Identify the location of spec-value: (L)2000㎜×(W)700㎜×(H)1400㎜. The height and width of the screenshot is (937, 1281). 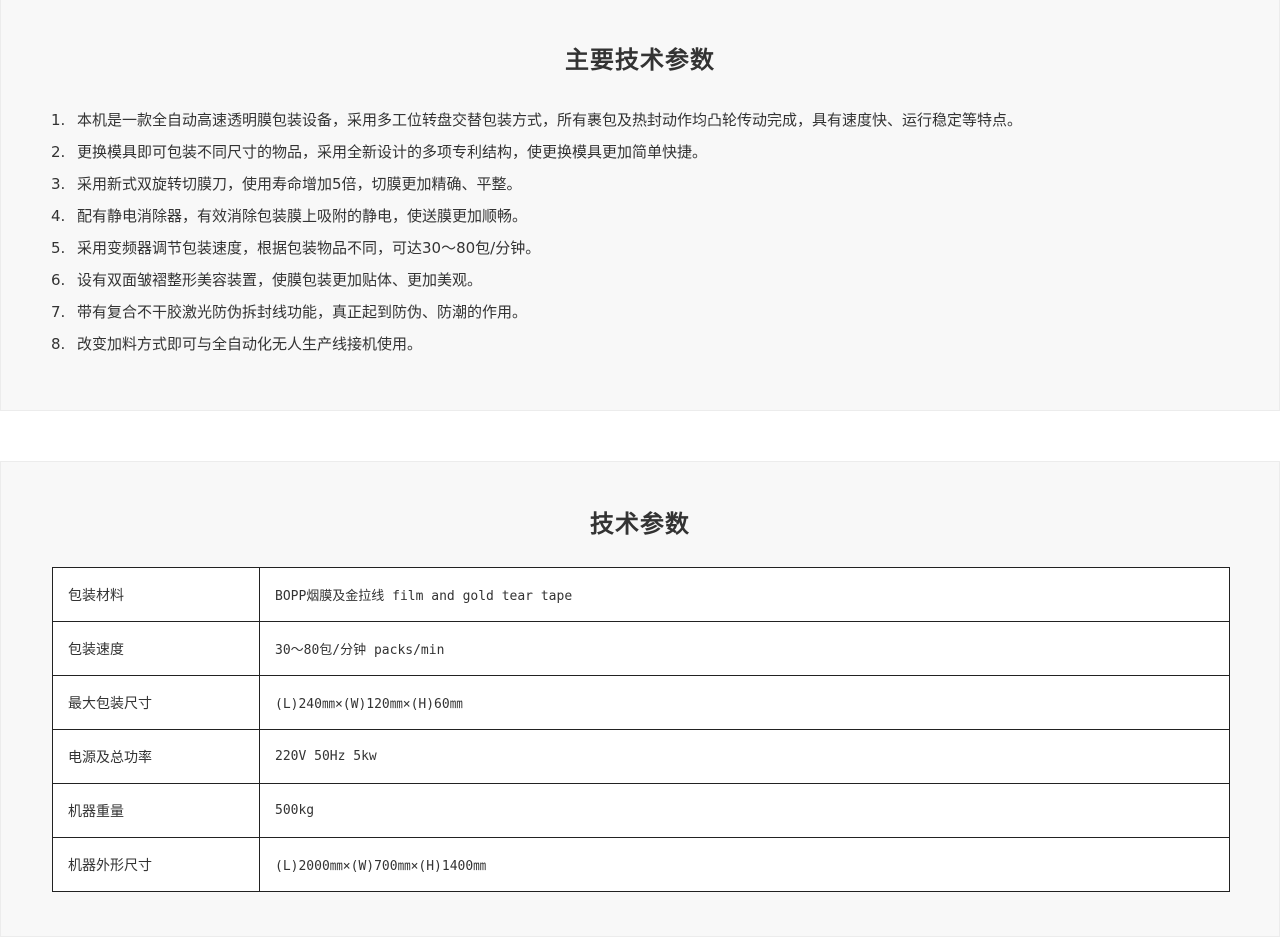
(744, 864).